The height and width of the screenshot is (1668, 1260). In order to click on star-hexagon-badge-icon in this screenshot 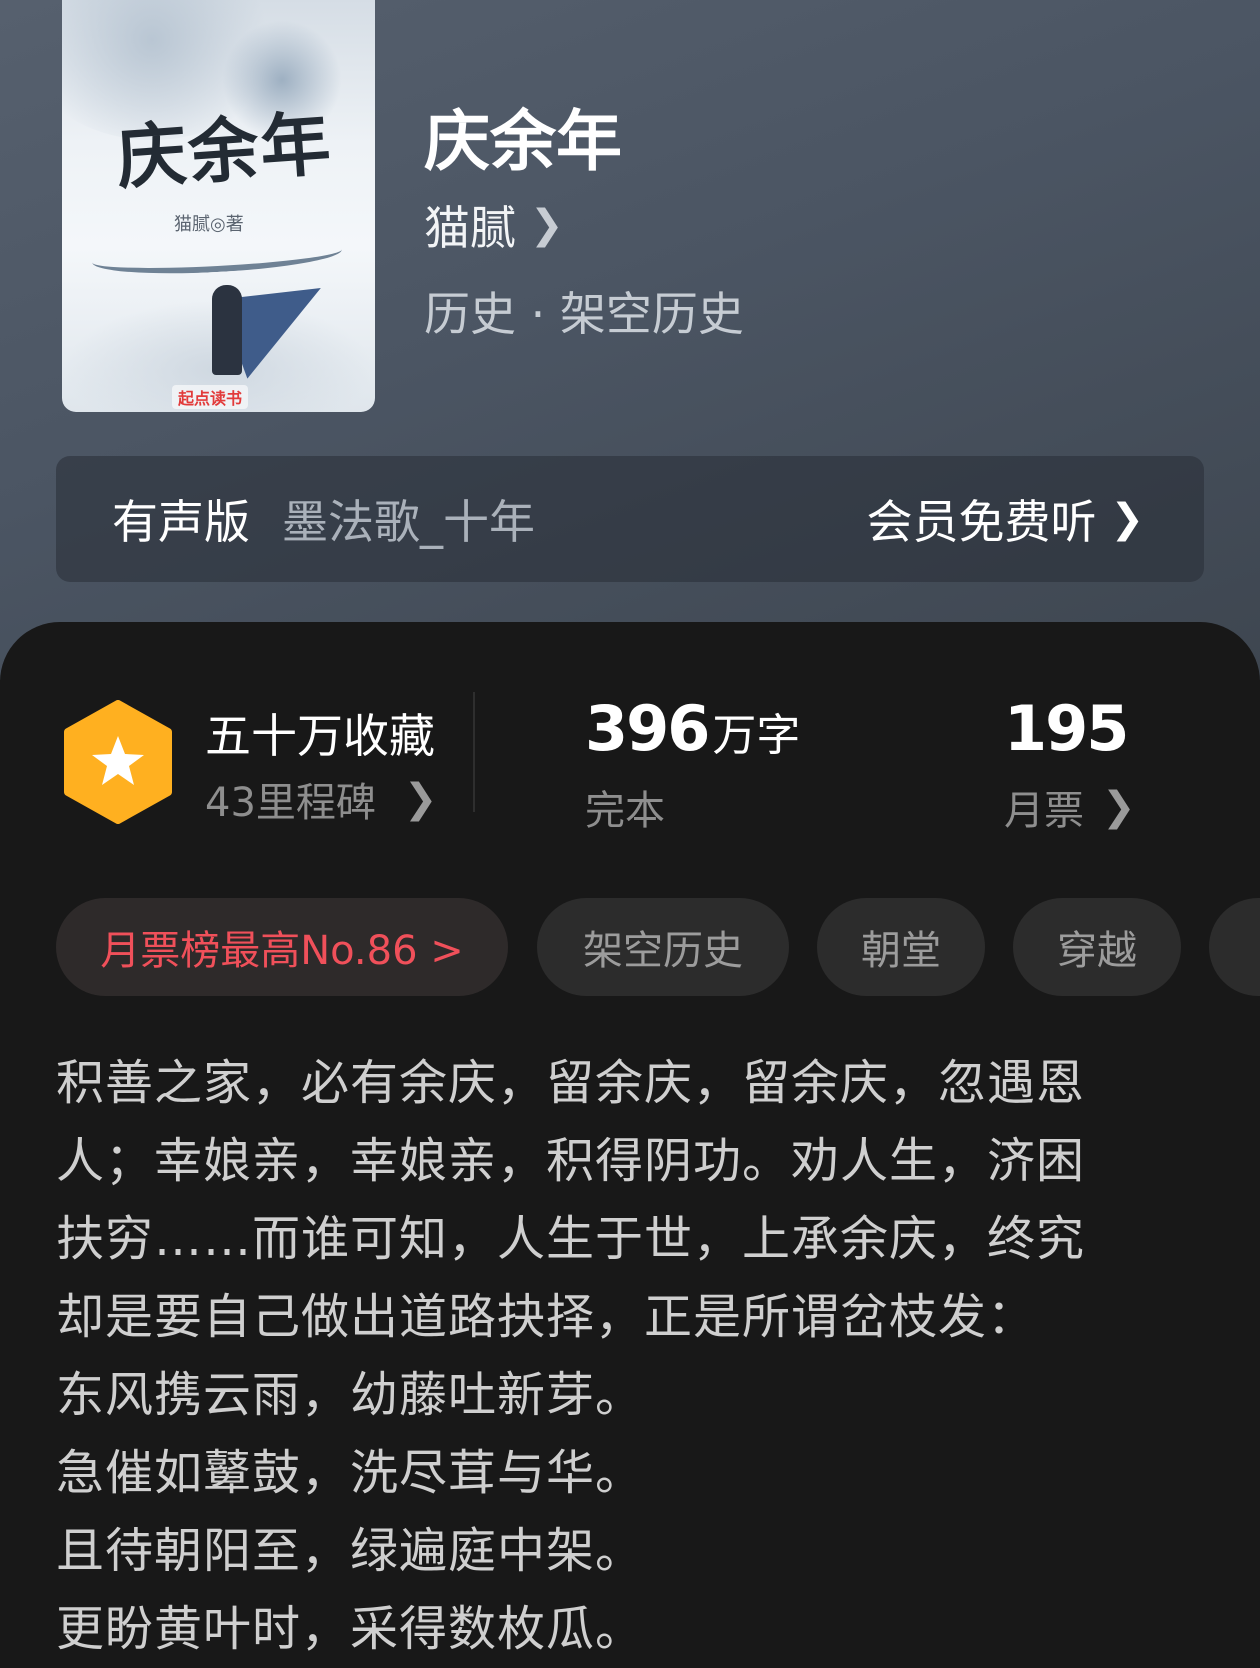, I will do `click(118, 762)`.